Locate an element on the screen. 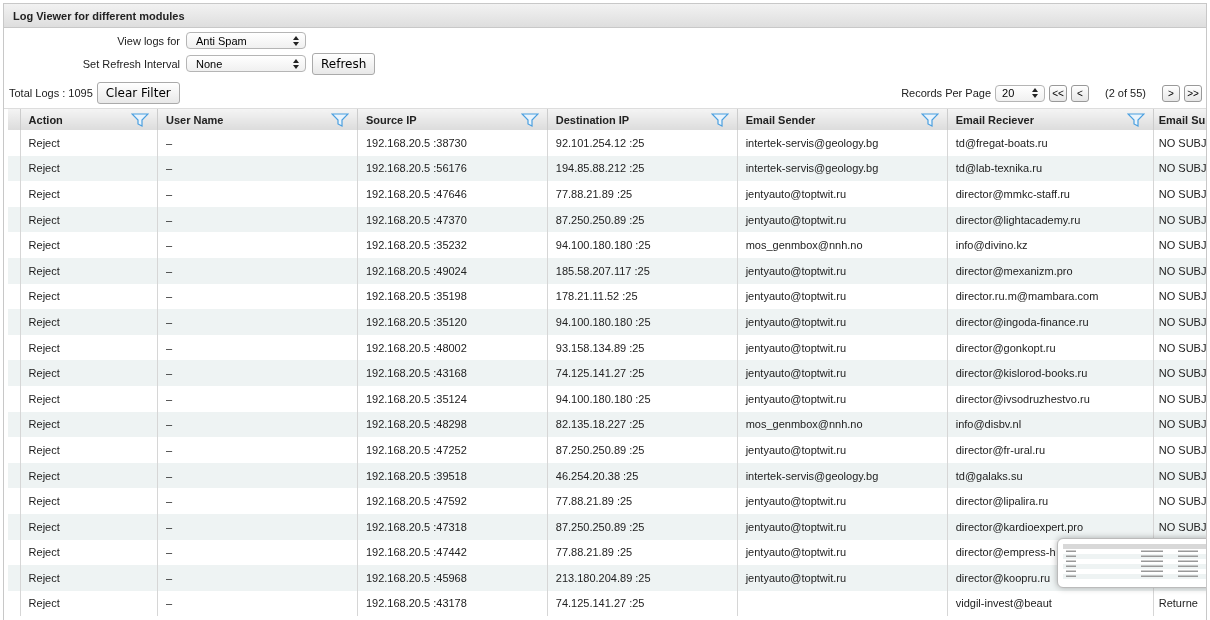 The height and width of the screenshot is (620, 1210). table-cell: 46.254.20.38 :25 is located at coordinates (642, 475).